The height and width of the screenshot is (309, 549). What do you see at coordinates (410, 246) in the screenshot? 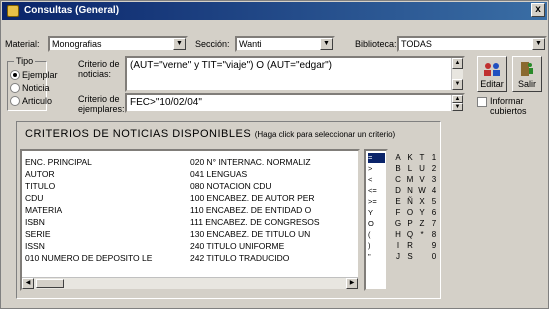
I see `character-key: R` at bounding box center [410, 246].